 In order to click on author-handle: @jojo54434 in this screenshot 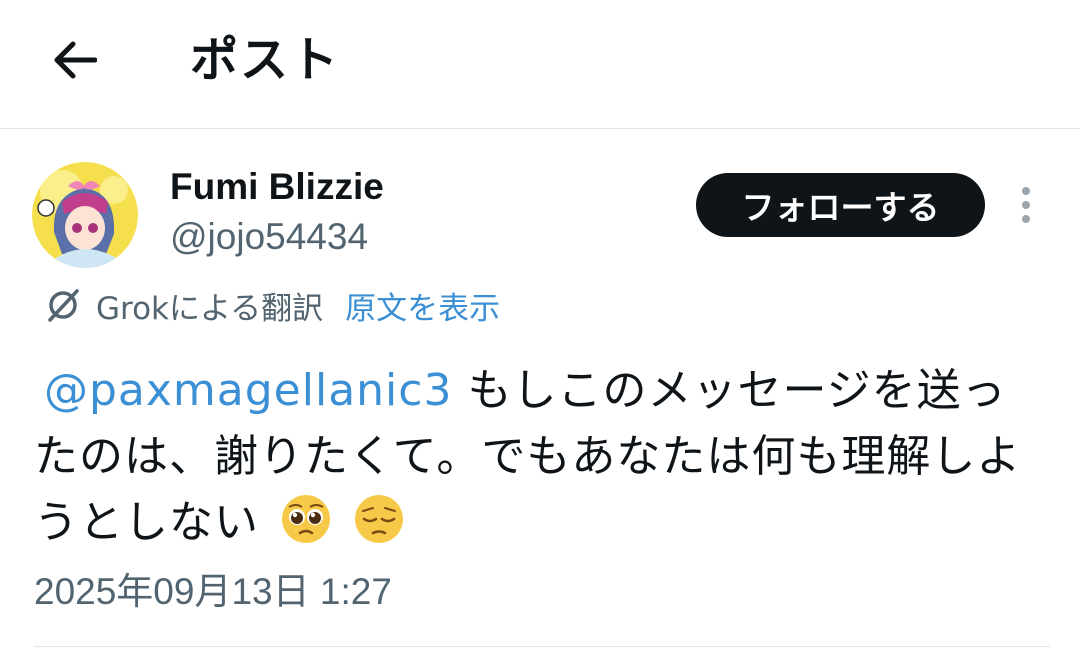, I will do `click(269, 237)`.